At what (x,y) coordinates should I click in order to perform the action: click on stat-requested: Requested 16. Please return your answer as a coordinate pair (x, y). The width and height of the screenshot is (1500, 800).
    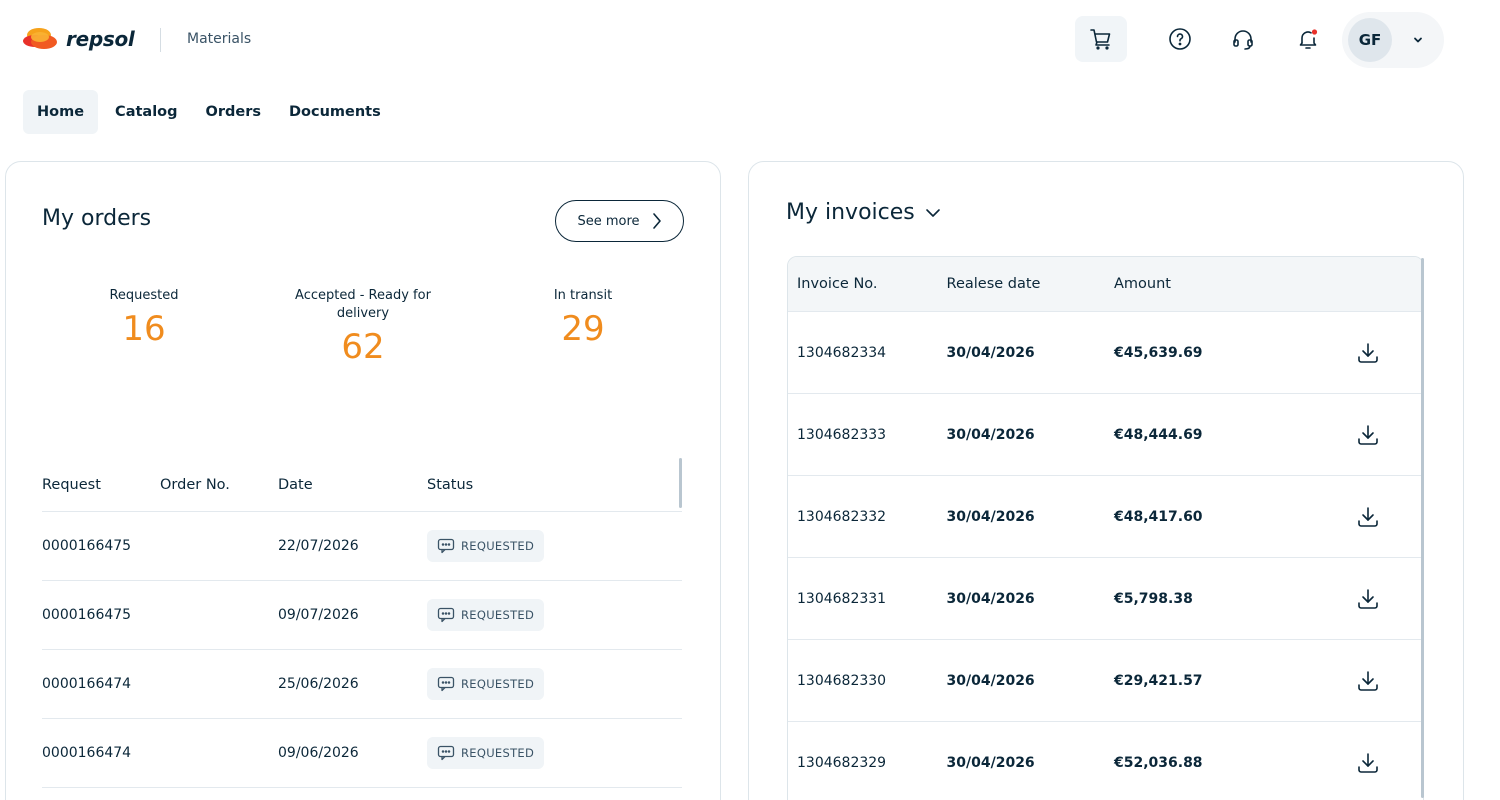
    Looking at the image, I should click on (144, 318).